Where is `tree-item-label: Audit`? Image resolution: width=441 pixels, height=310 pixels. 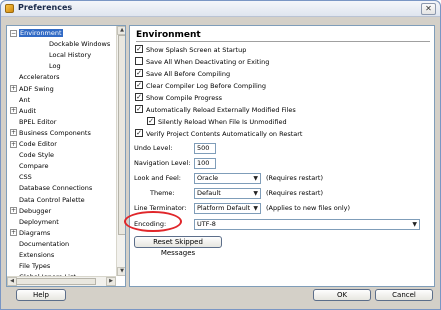
tree-item-label: Audit is located at coordinates (28, 110).